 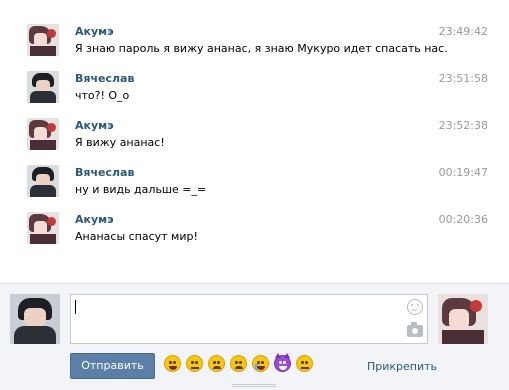 I want to click on blush-emoji-icon, so click(x=194, y=363).